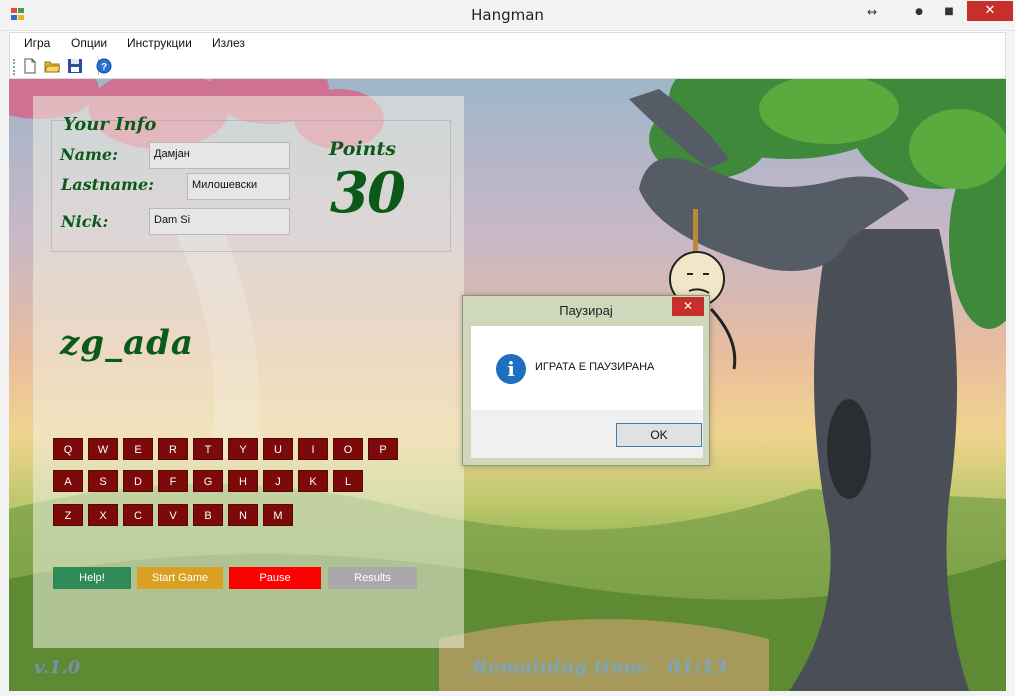 The height and width of the screenshot is (696, 1015). I want to click on key-w: W, so click(103, 449).